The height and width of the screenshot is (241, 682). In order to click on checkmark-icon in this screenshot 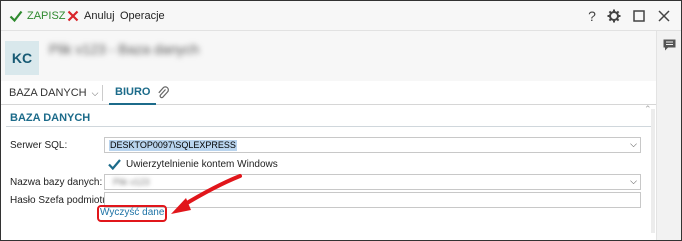, I will do `click(114, 164)`.